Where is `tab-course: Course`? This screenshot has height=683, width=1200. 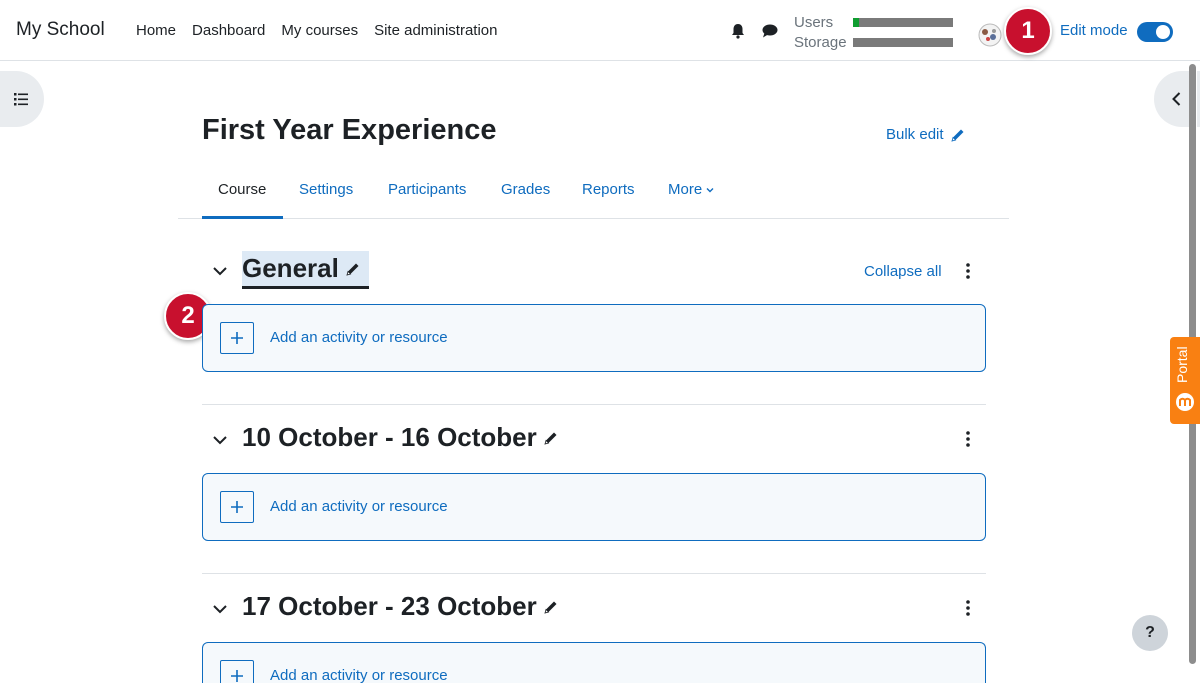 tab-course: Course is located at coordinates (242, 189).